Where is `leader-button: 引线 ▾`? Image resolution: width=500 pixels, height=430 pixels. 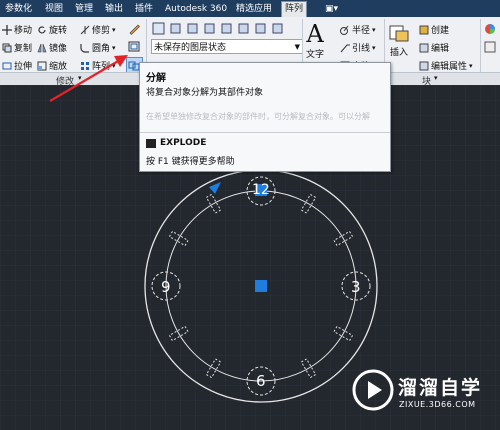 leader-button: 引线 ▾ is located at coordinates (358, 47).